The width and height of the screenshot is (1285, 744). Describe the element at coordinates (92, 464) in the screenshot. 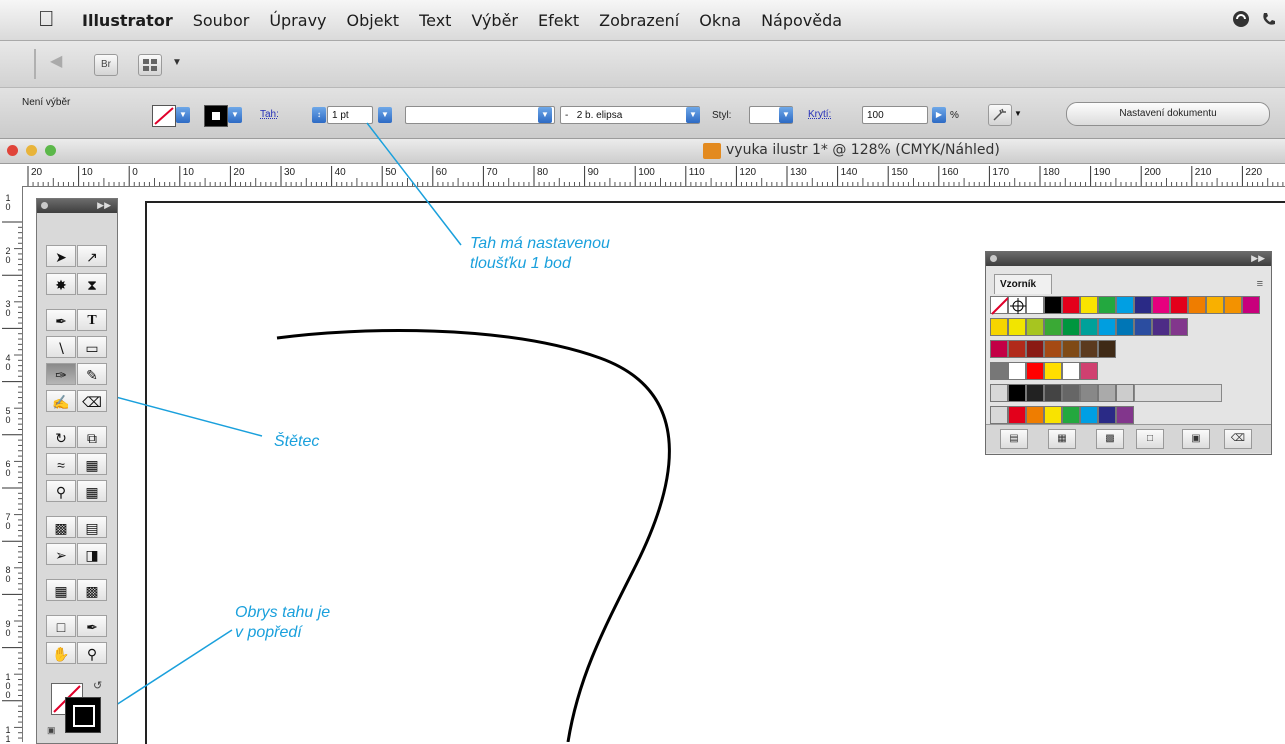

I see `free-transform-tool-icon: ▦` at that location.